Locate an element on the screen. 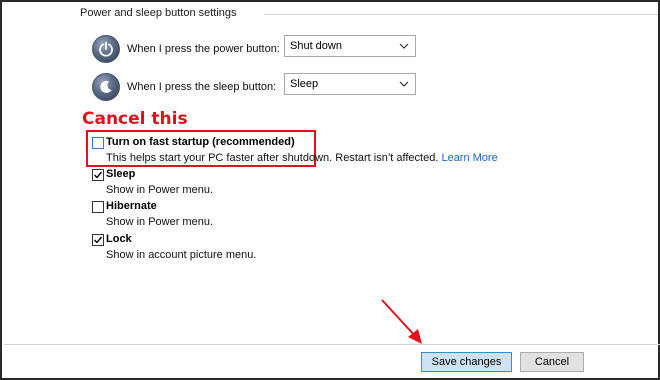 This screenshot has height=380, width=660. power-button-value: Shut down is located at coordinates (316, 46).